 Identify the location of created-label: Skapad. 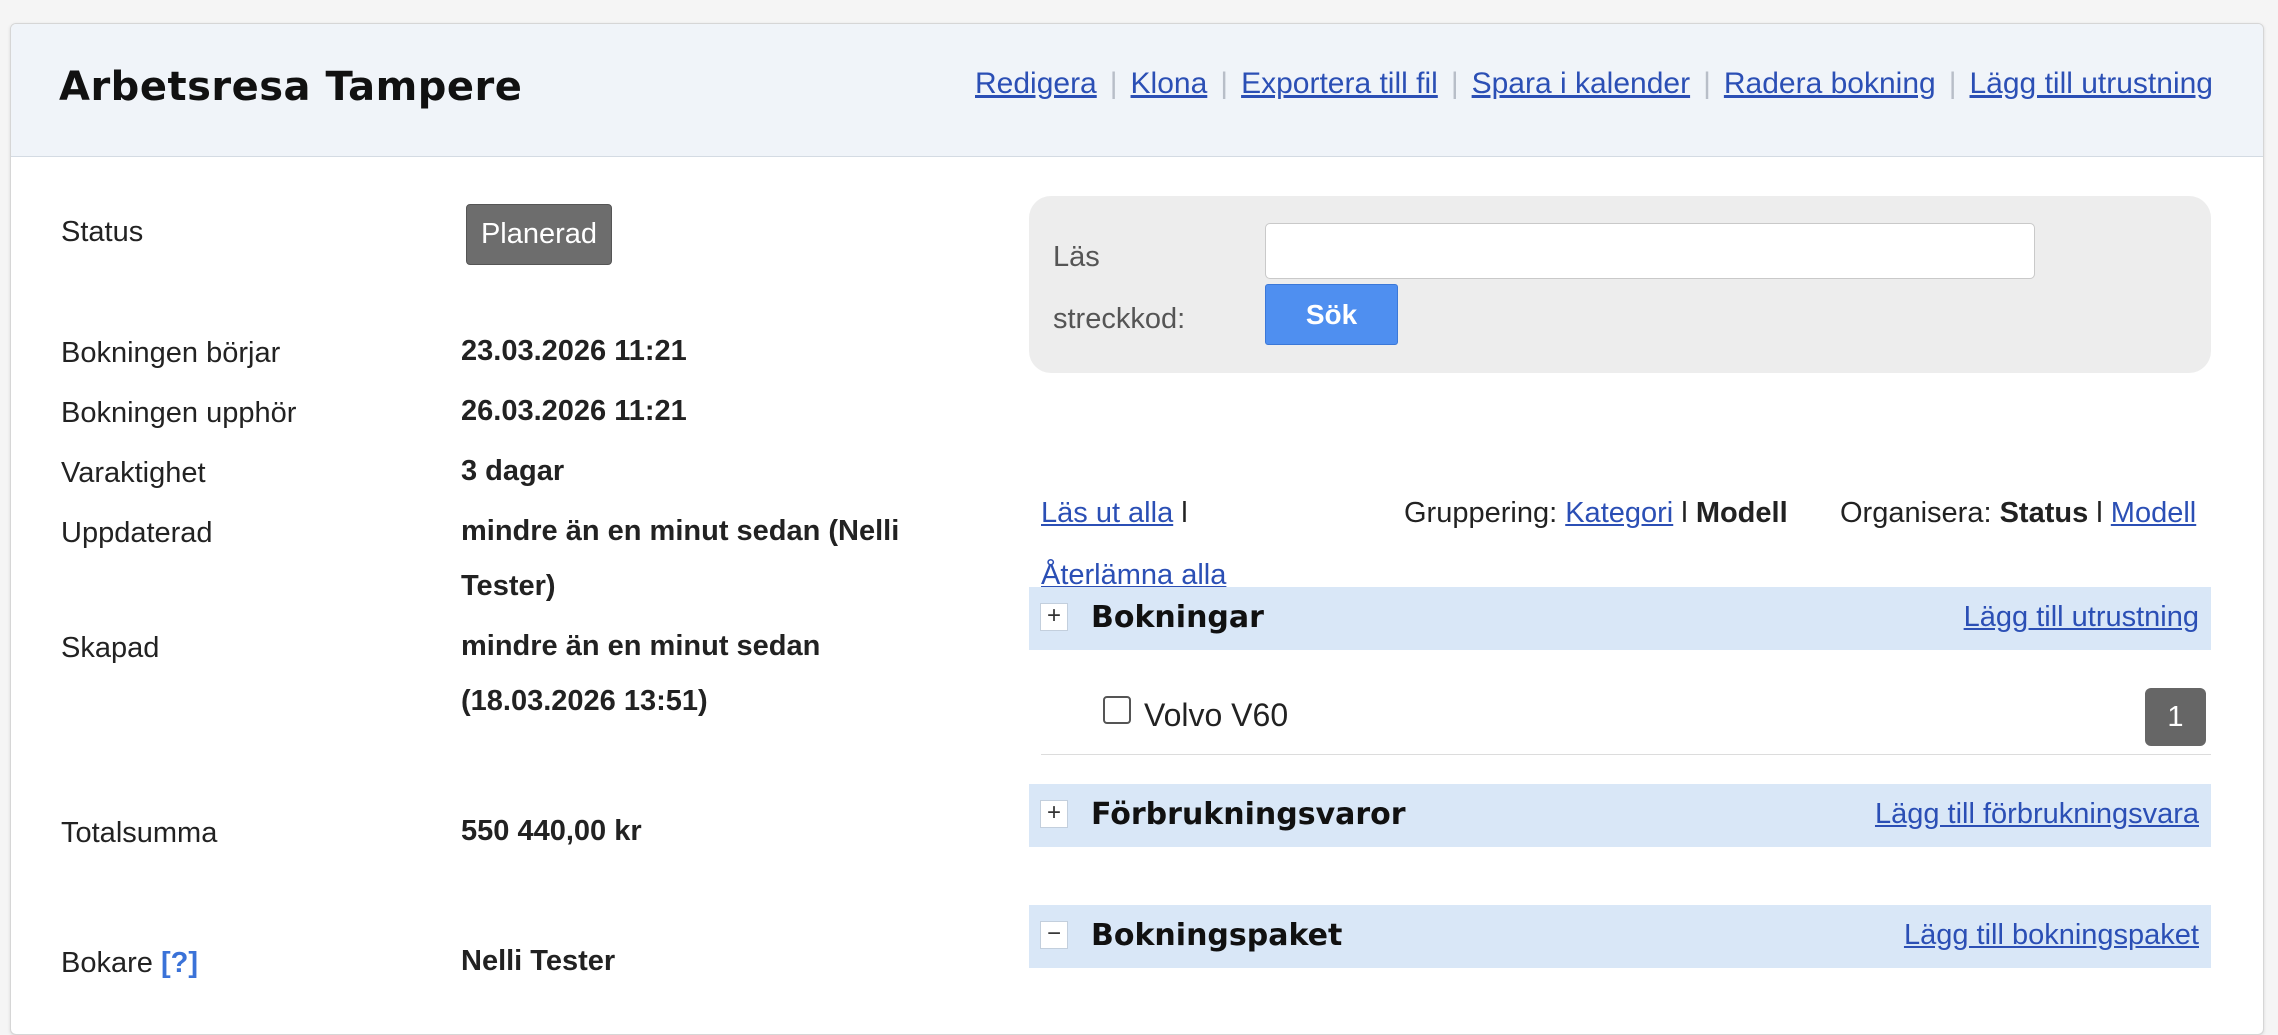
(110, 648).